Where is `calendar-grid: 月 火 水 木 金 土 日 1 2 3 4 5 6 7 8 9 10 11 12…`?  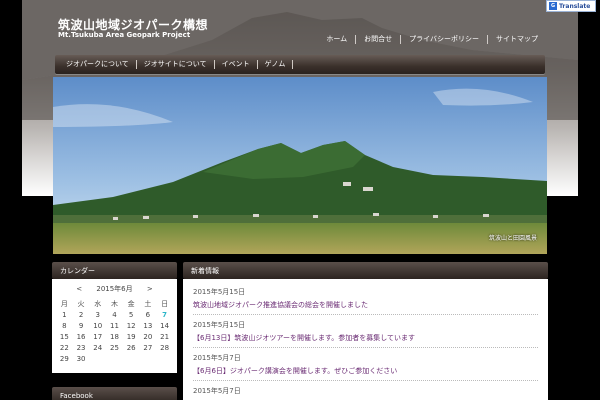
calendar-grid: 月 火 水 木 金 土 日 1 2 3 4 5 6 7 8 9 10 11 12… is located at coordinates (114, 331).